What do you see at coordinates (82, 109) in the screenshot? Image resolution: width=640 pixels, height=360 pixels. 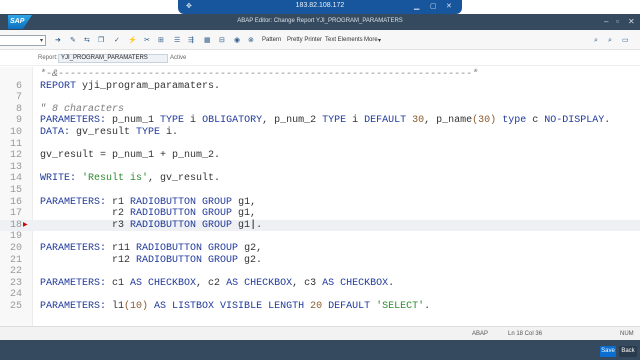 I see `code-token: " 8 characters` at bounding box center [82, 109].